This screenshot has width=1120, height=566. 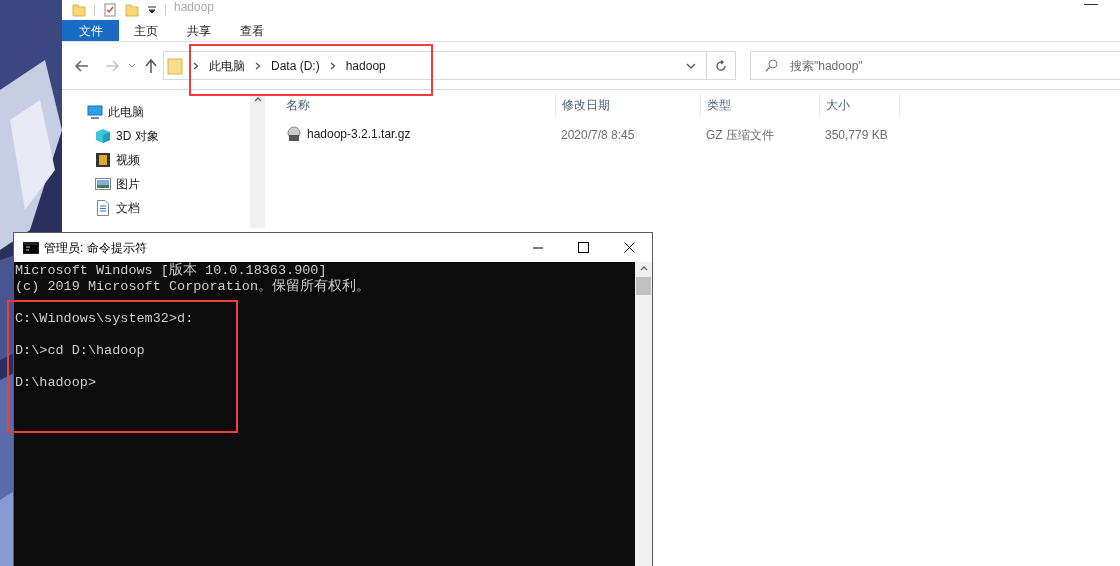 I want to click on cube-icon, so click(x=103, y=136).